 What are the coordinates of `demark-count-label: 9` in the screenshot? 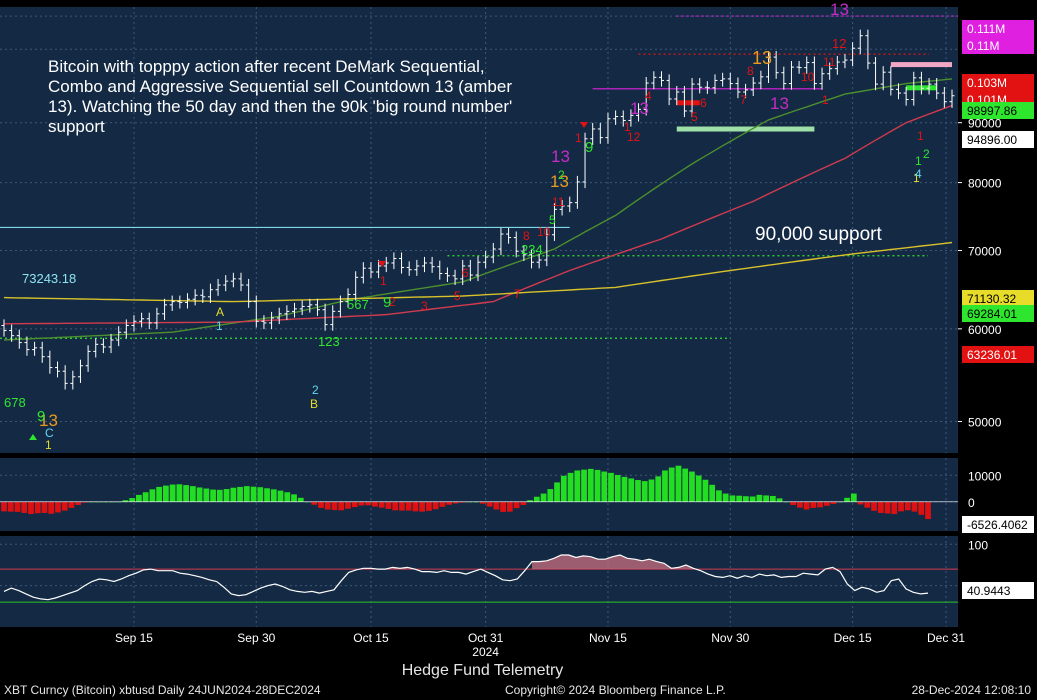 It's located at (589, 147).